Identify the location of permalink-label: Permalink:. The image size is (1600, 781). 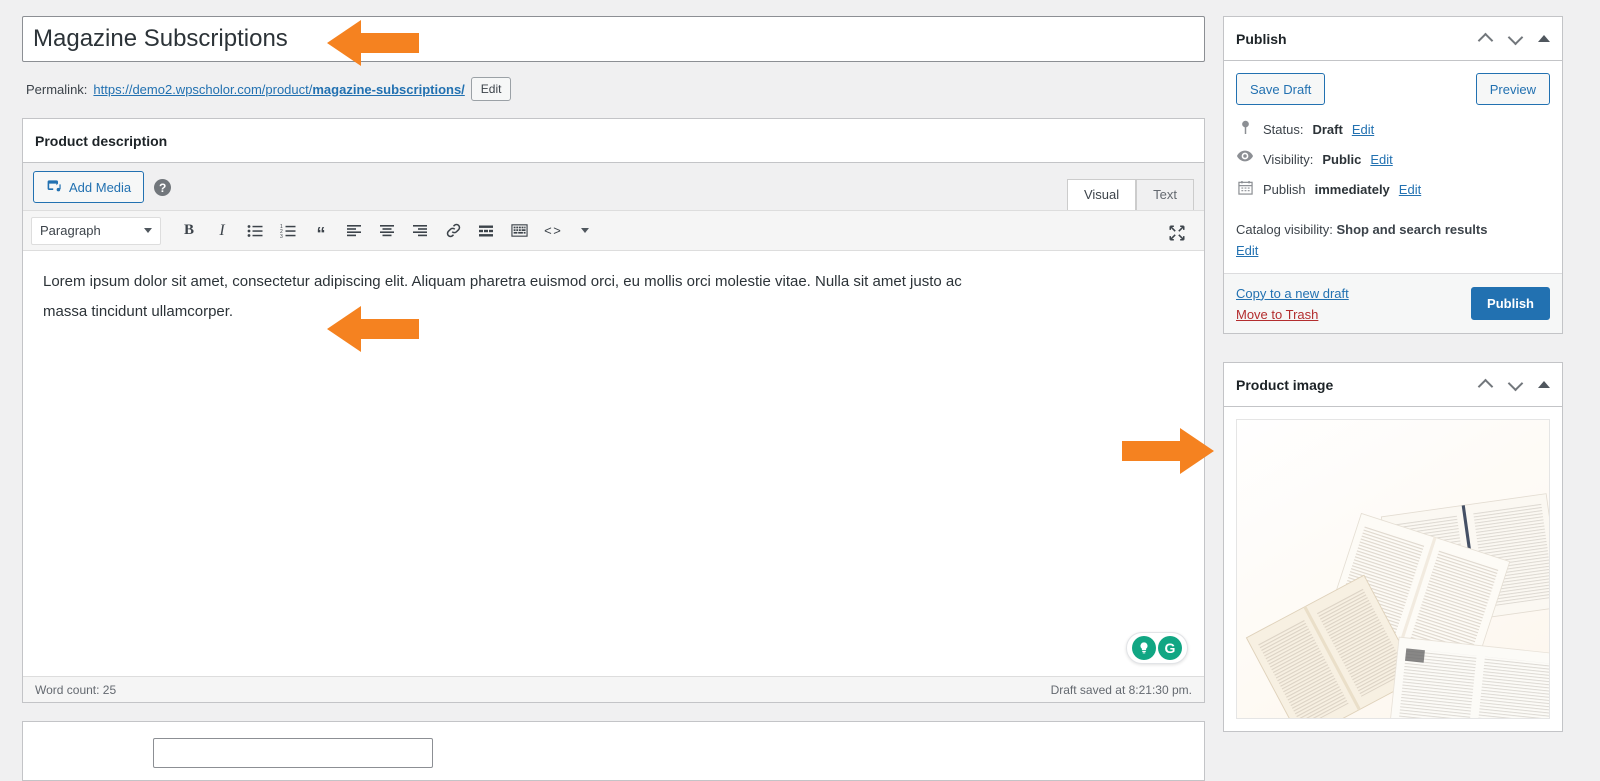
(57, 89).